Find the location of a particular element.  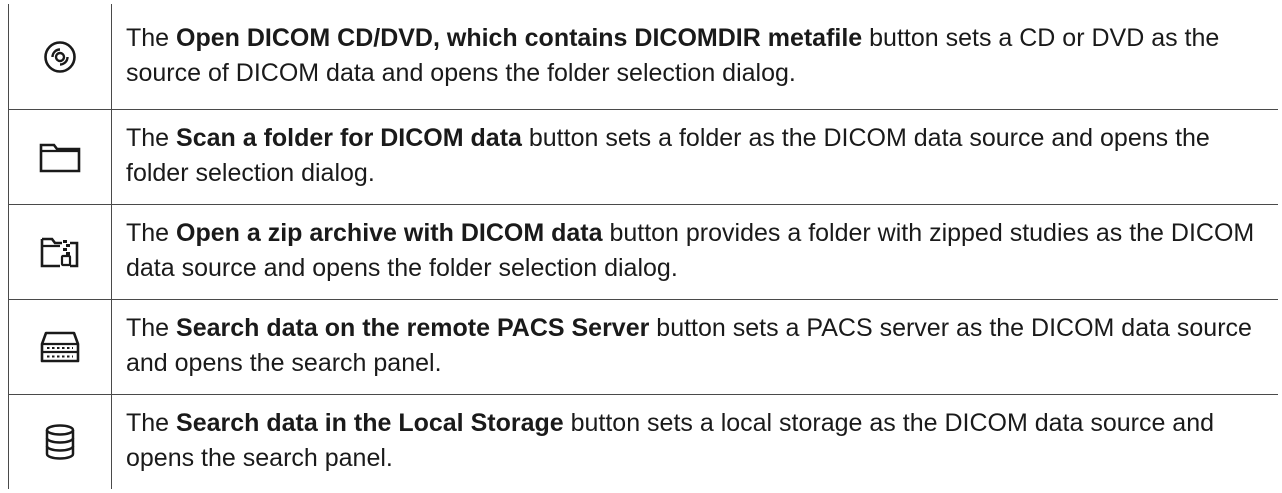

database-icon is located at coordinates (60, 442).